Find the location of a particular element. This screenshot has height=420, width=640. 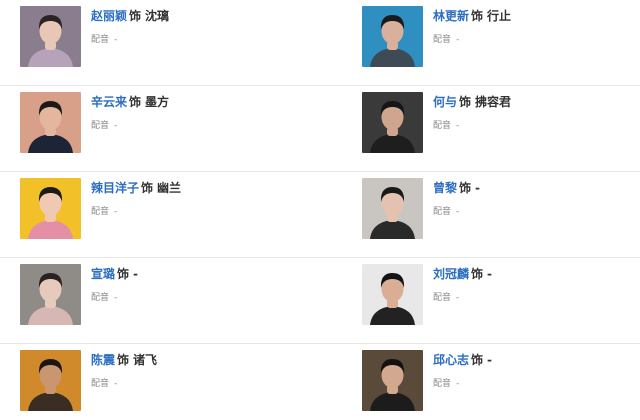

actor-name-link: 赵丽颖 is located at coordinates (109, 16).